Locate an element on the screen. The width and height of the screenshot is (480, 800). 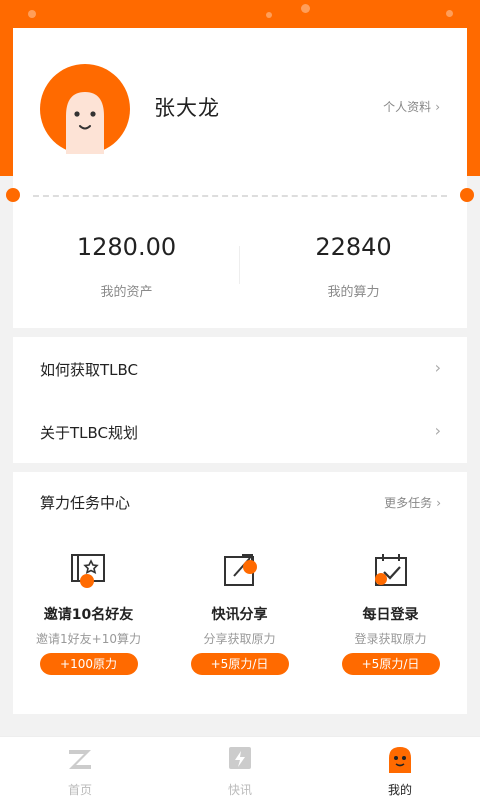
tab-news: 快讯 is located at coordinates (240, 771).